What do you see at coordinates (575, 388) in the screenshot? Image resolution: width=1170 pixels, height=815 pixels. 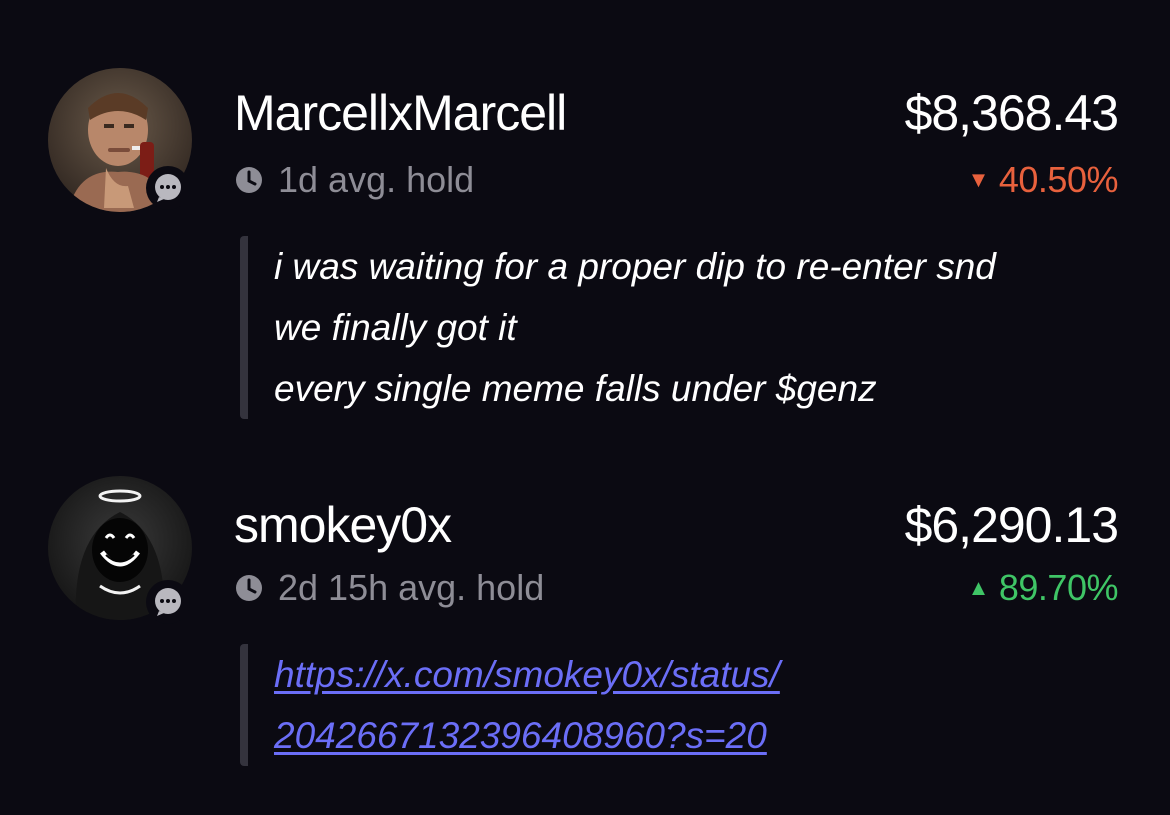 I see `comment-line: every single meme falls under $genz` at bounding box center [575, 388].